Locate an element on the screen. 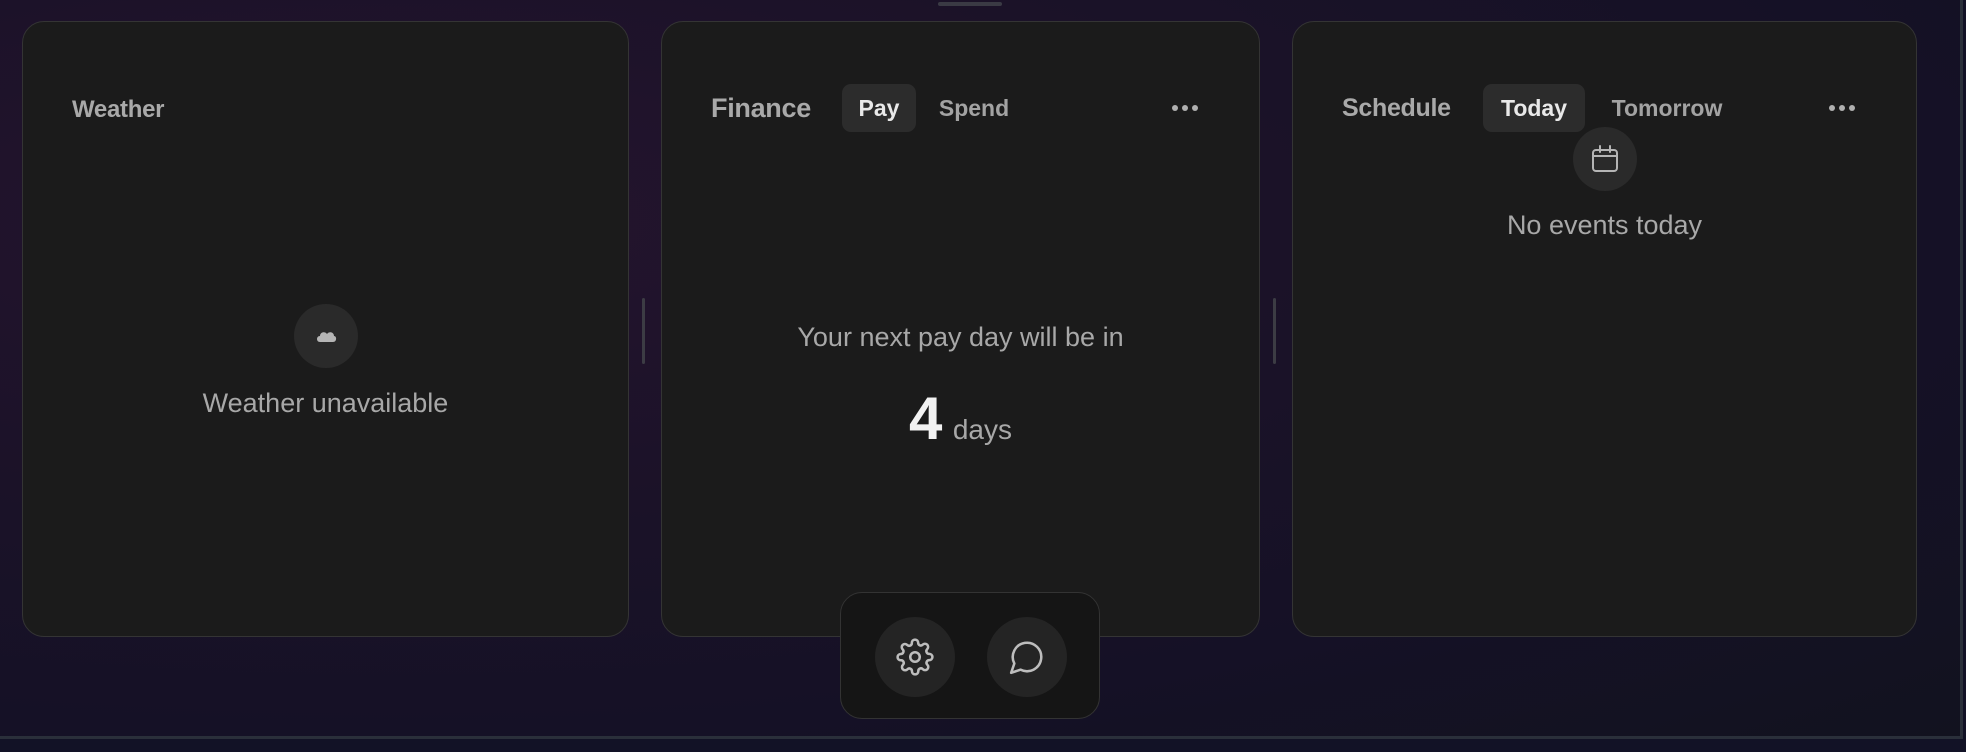 This screenshot has height=752, width=1966. resize-handle-right is located at coordinates (1274, 331).